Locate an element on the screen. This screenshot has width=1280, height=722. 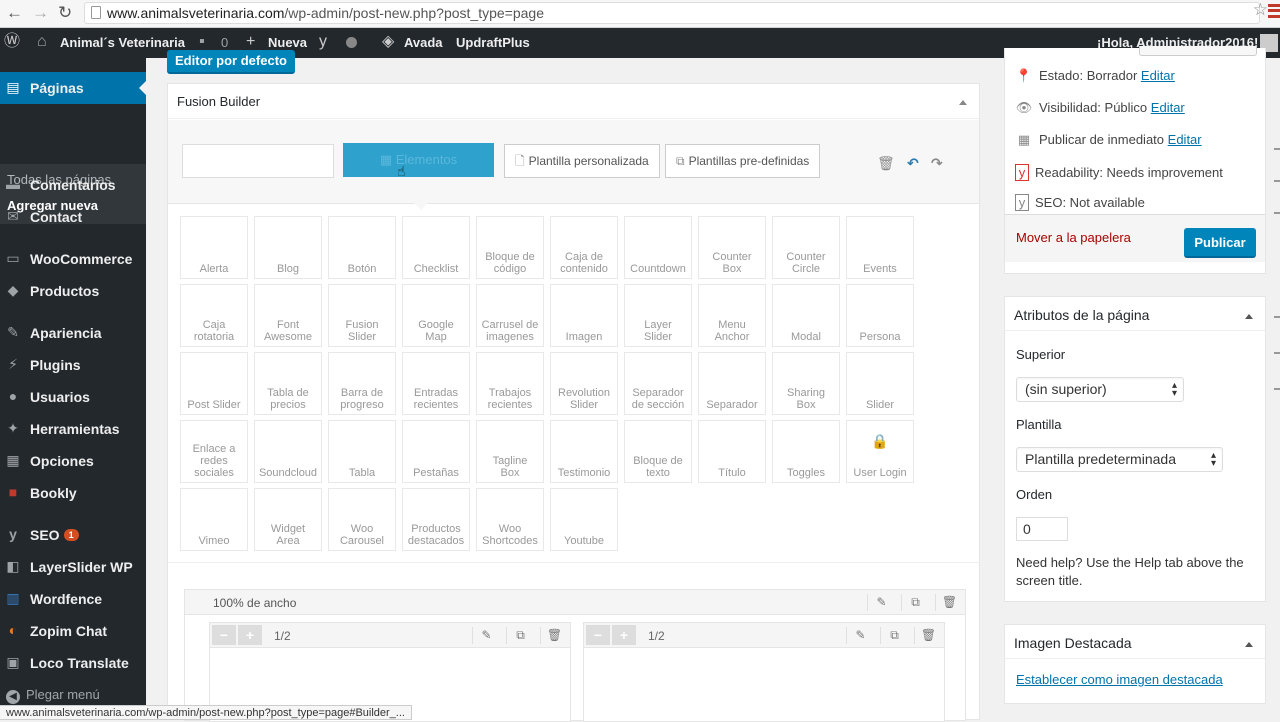
element-tile: Tagline Box is located at coordinates (510, 451).